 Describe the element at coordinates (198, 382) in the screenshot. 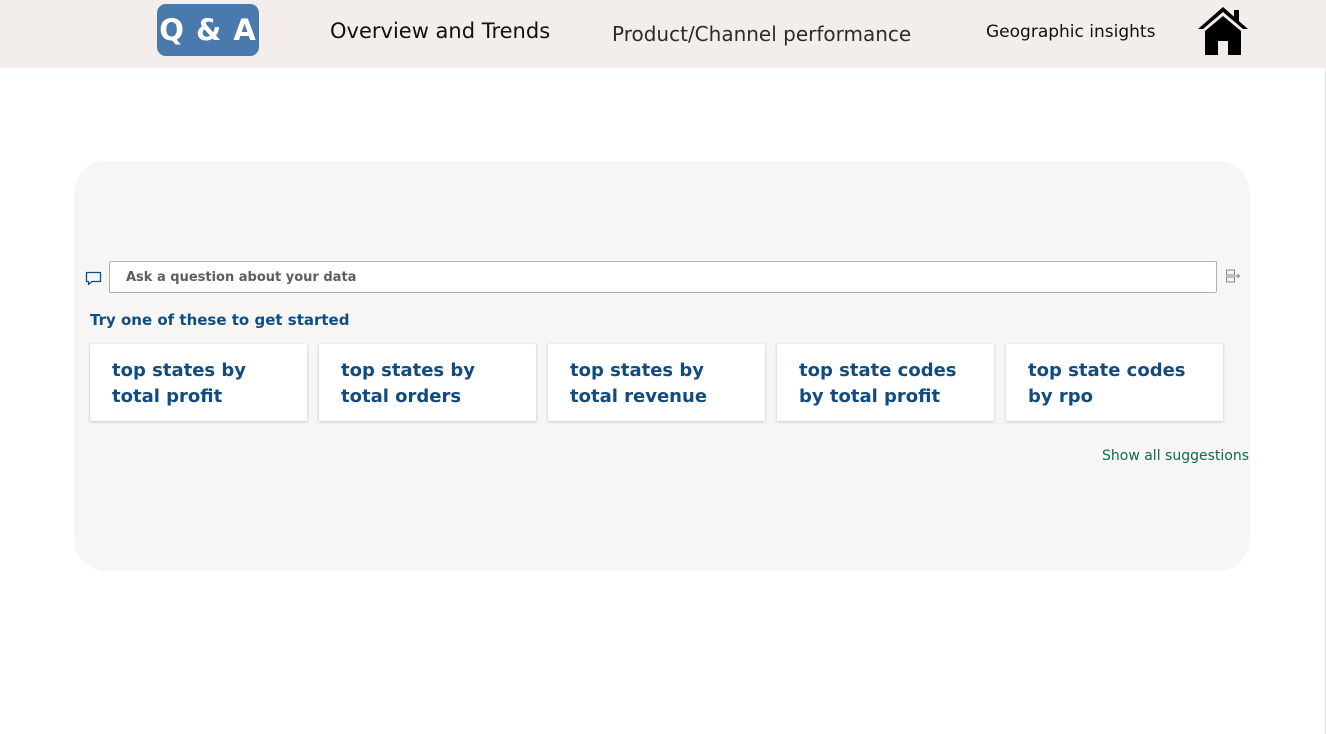

I see `suggestion-card: top states by total profit` at that location.